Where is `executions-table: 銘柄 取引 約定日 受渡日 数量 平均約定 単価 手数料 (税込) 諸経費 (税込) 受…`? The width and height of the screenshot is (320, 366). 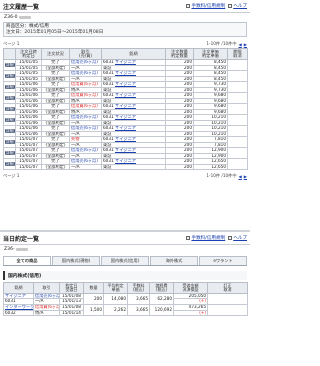 executions-table: 銘柄 取引 約定日 受渡日 数量 平均約定 単価 手数料 (税込) 諸経費 (税込) 受… is located at coordinates (125, 299).